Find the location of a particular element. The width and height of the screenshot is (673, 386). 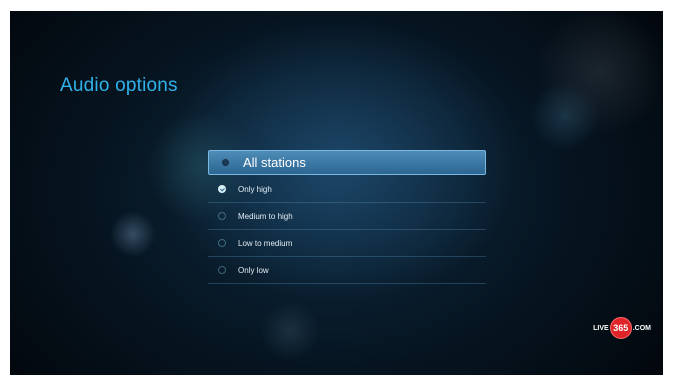

logo-suffix: .COM is located at coordinates (641, 328).